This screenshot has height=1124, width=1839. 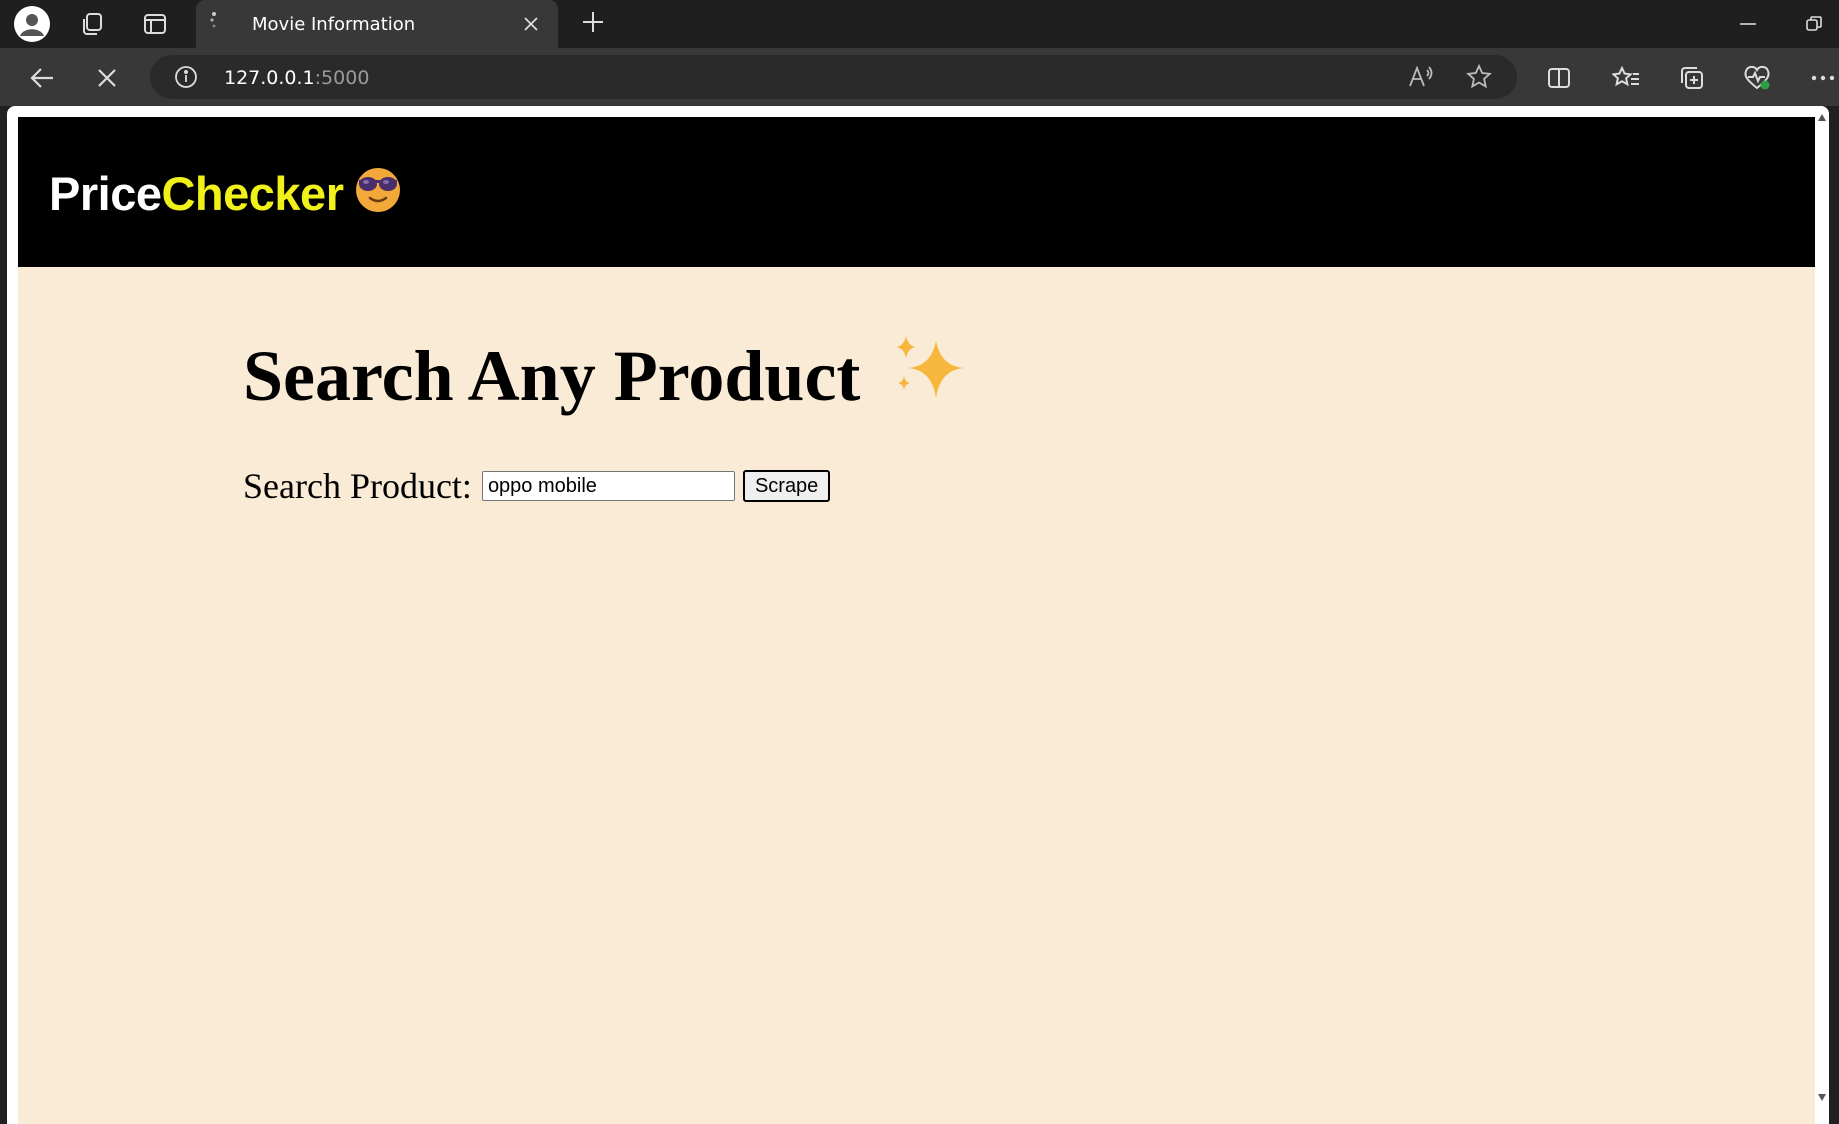 What do you see at coordinates (552, 375) in the screenshot?
I see `page-heading-text: Search Any Product` at bounding box center [552, 375].